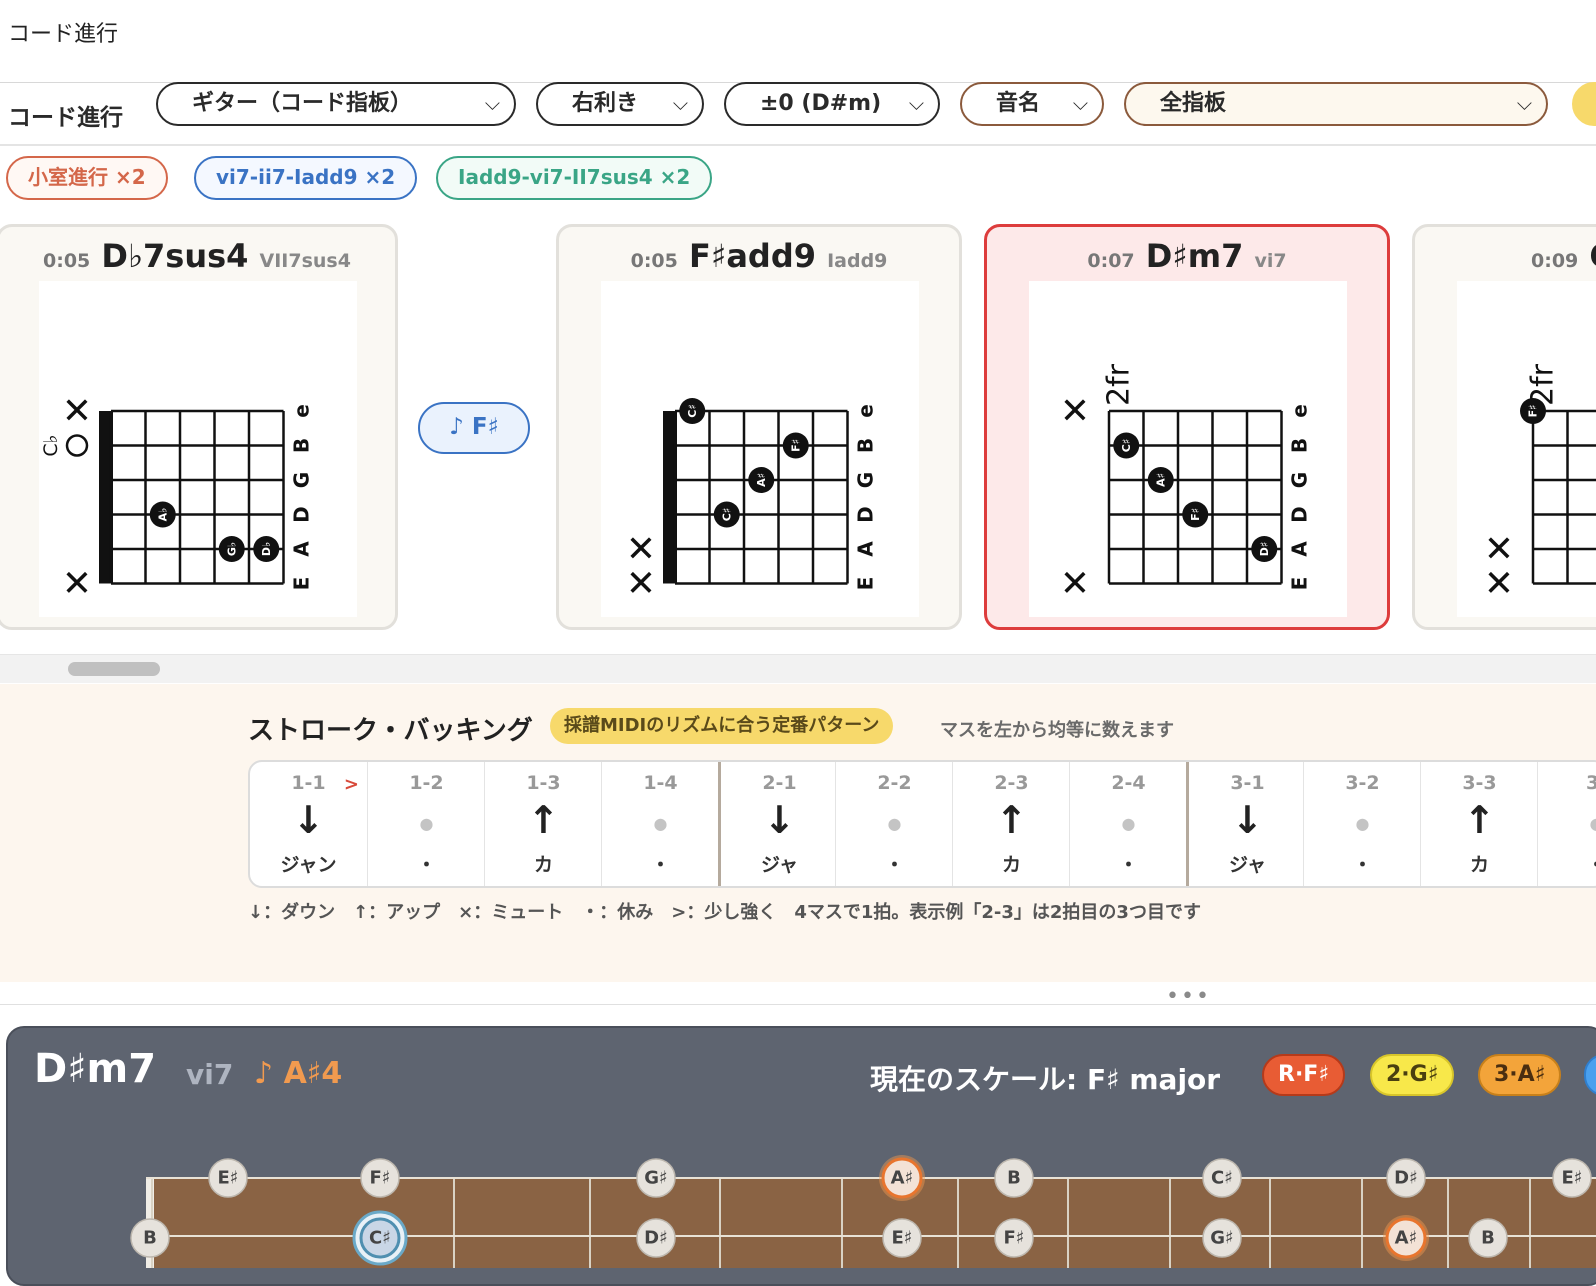 The width and height of the screenshot is (1596, 1286). I want to click on note-label: G♯, so click(655, 1178).